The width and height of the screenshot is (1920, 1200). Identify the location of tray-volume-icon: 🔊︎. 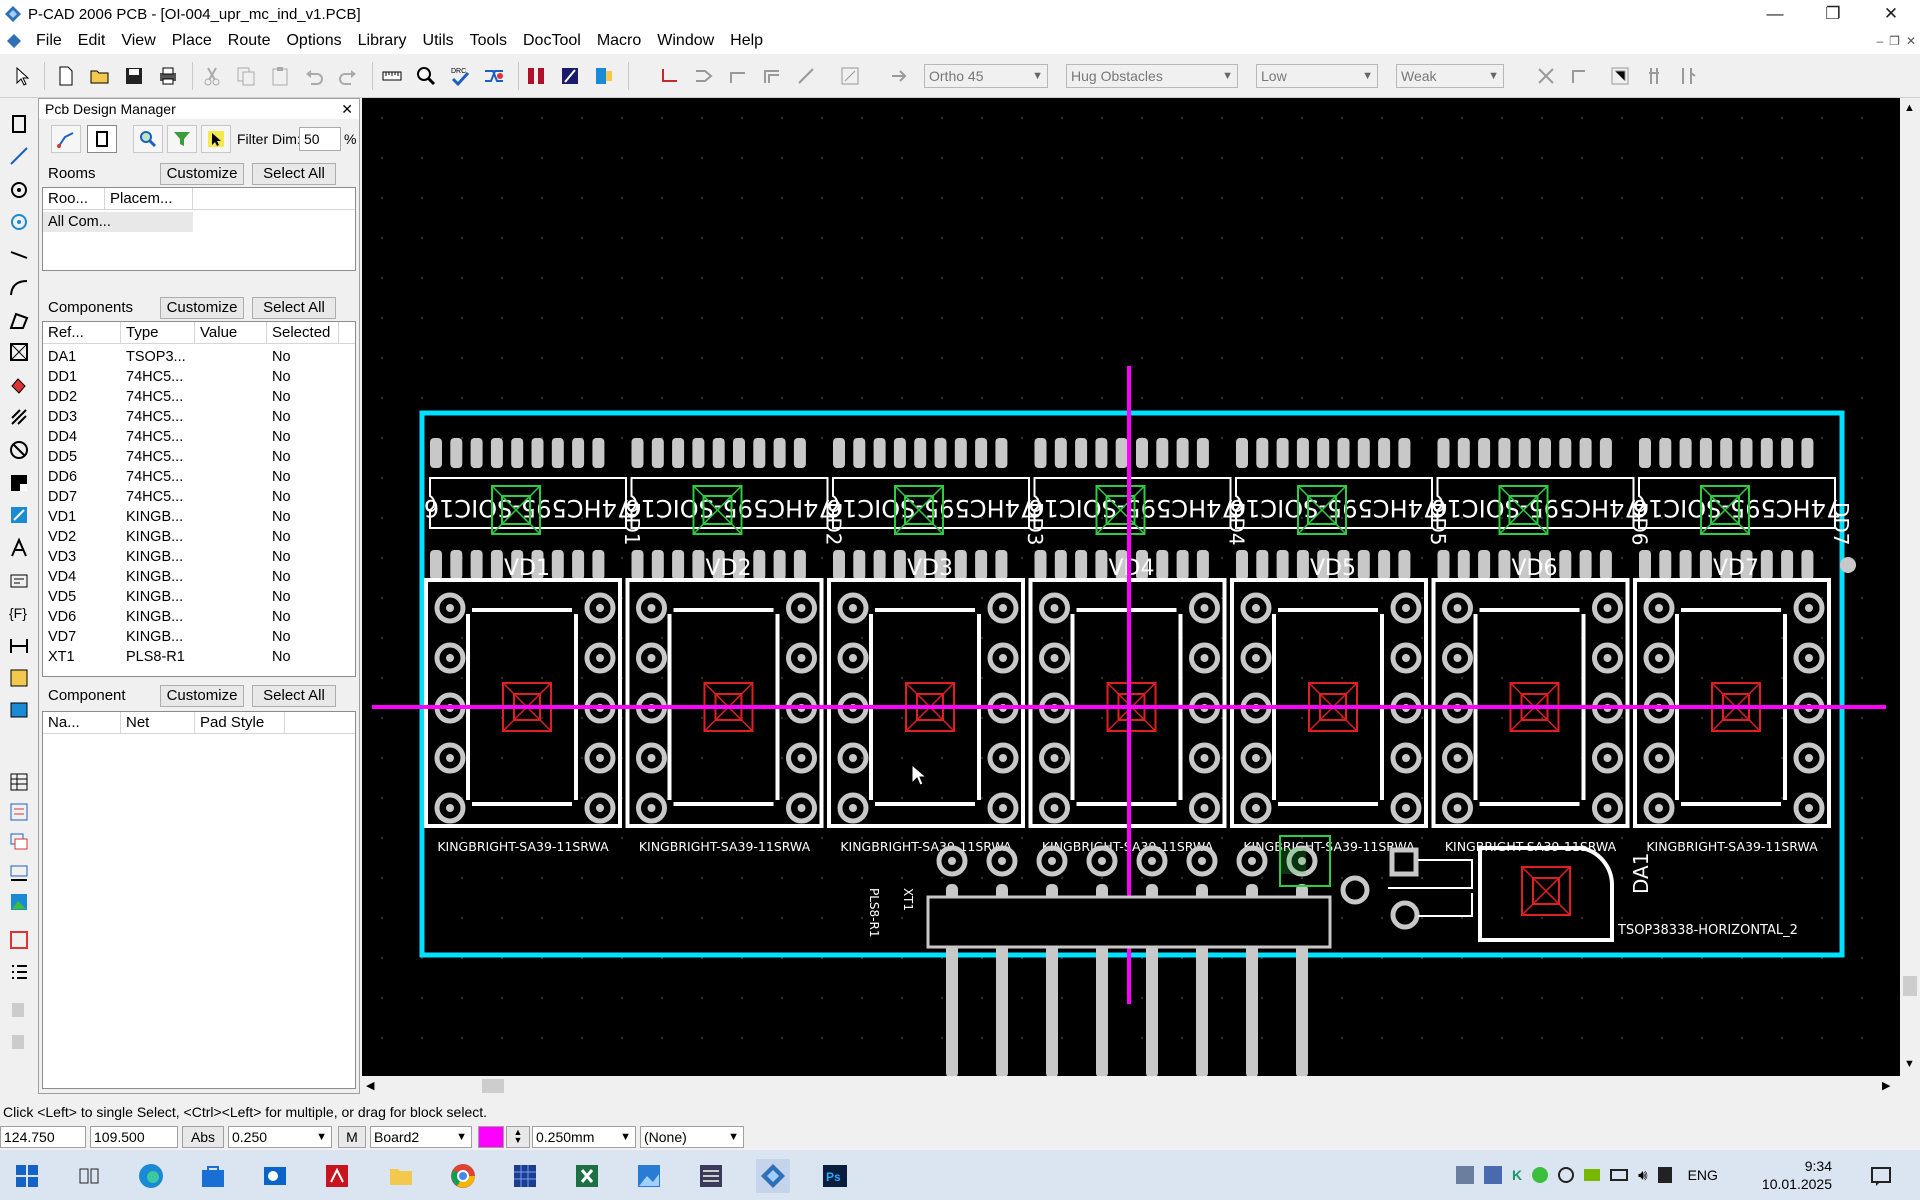
(1642, 1175).